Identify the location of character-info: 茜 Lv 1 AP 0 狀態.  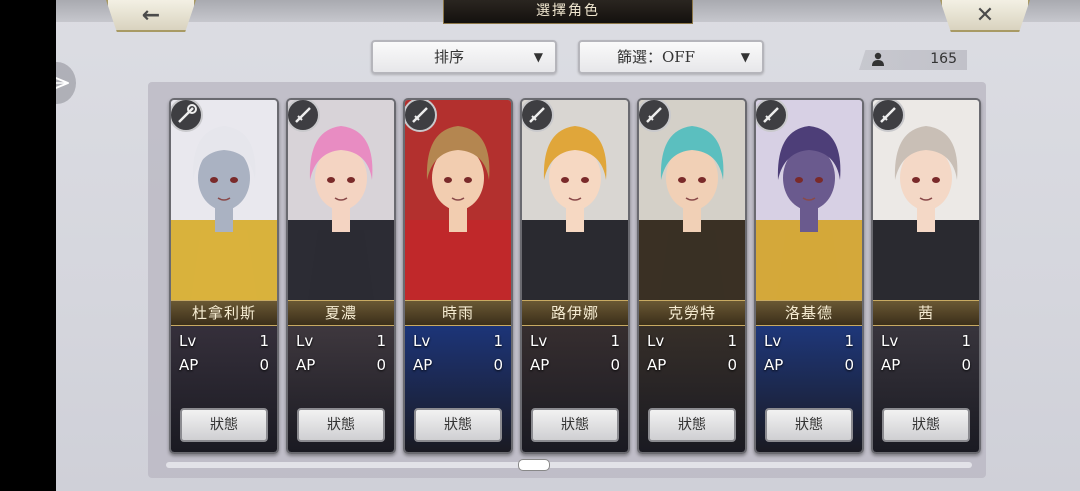
(926, 376).